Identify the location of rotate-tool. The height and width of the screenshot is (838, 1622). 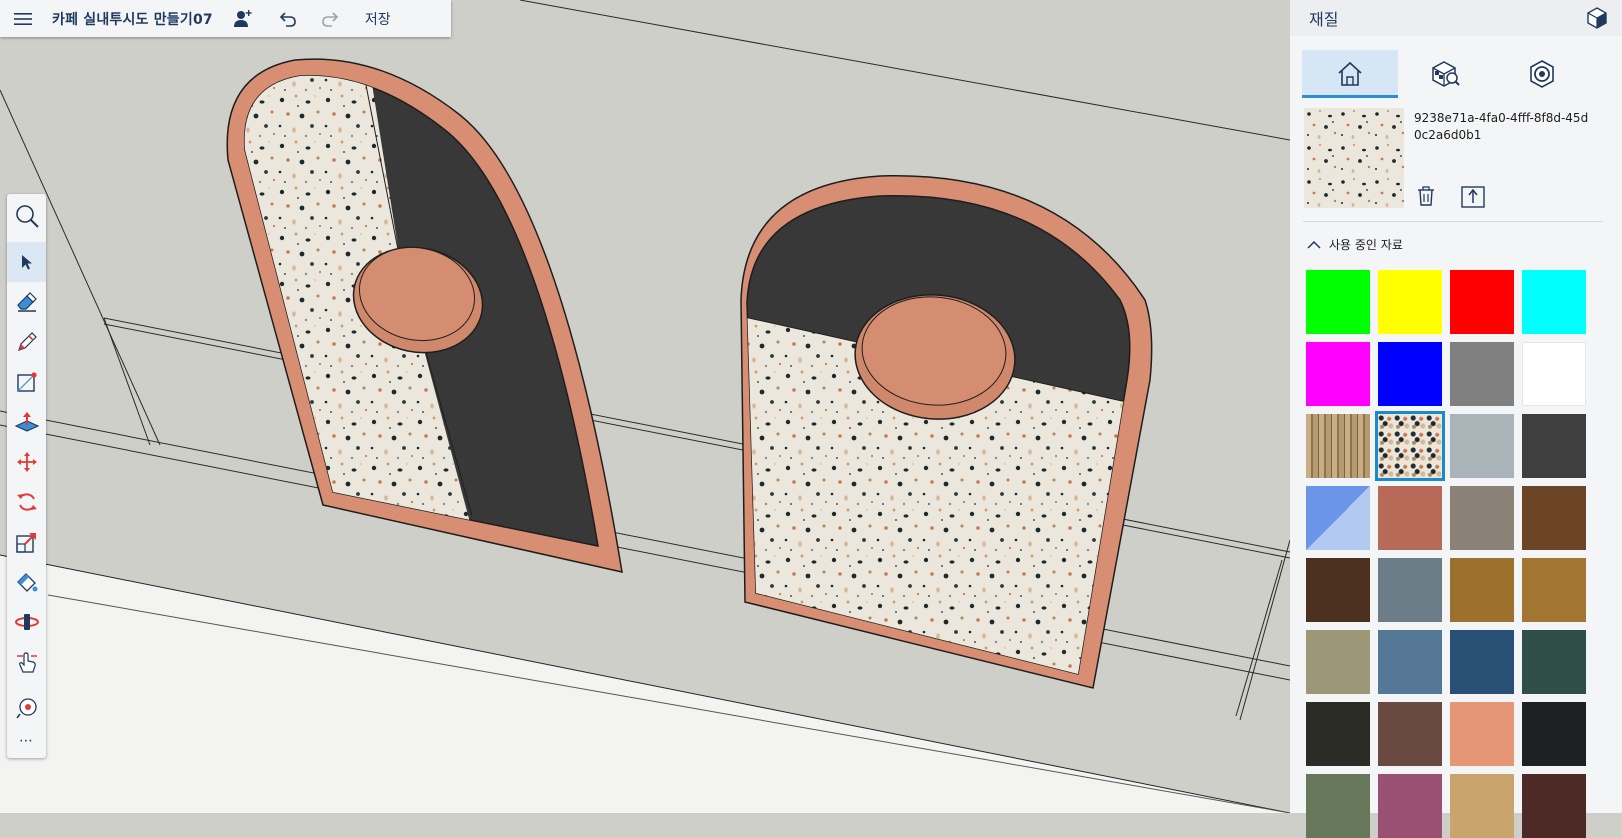
(26, 502).